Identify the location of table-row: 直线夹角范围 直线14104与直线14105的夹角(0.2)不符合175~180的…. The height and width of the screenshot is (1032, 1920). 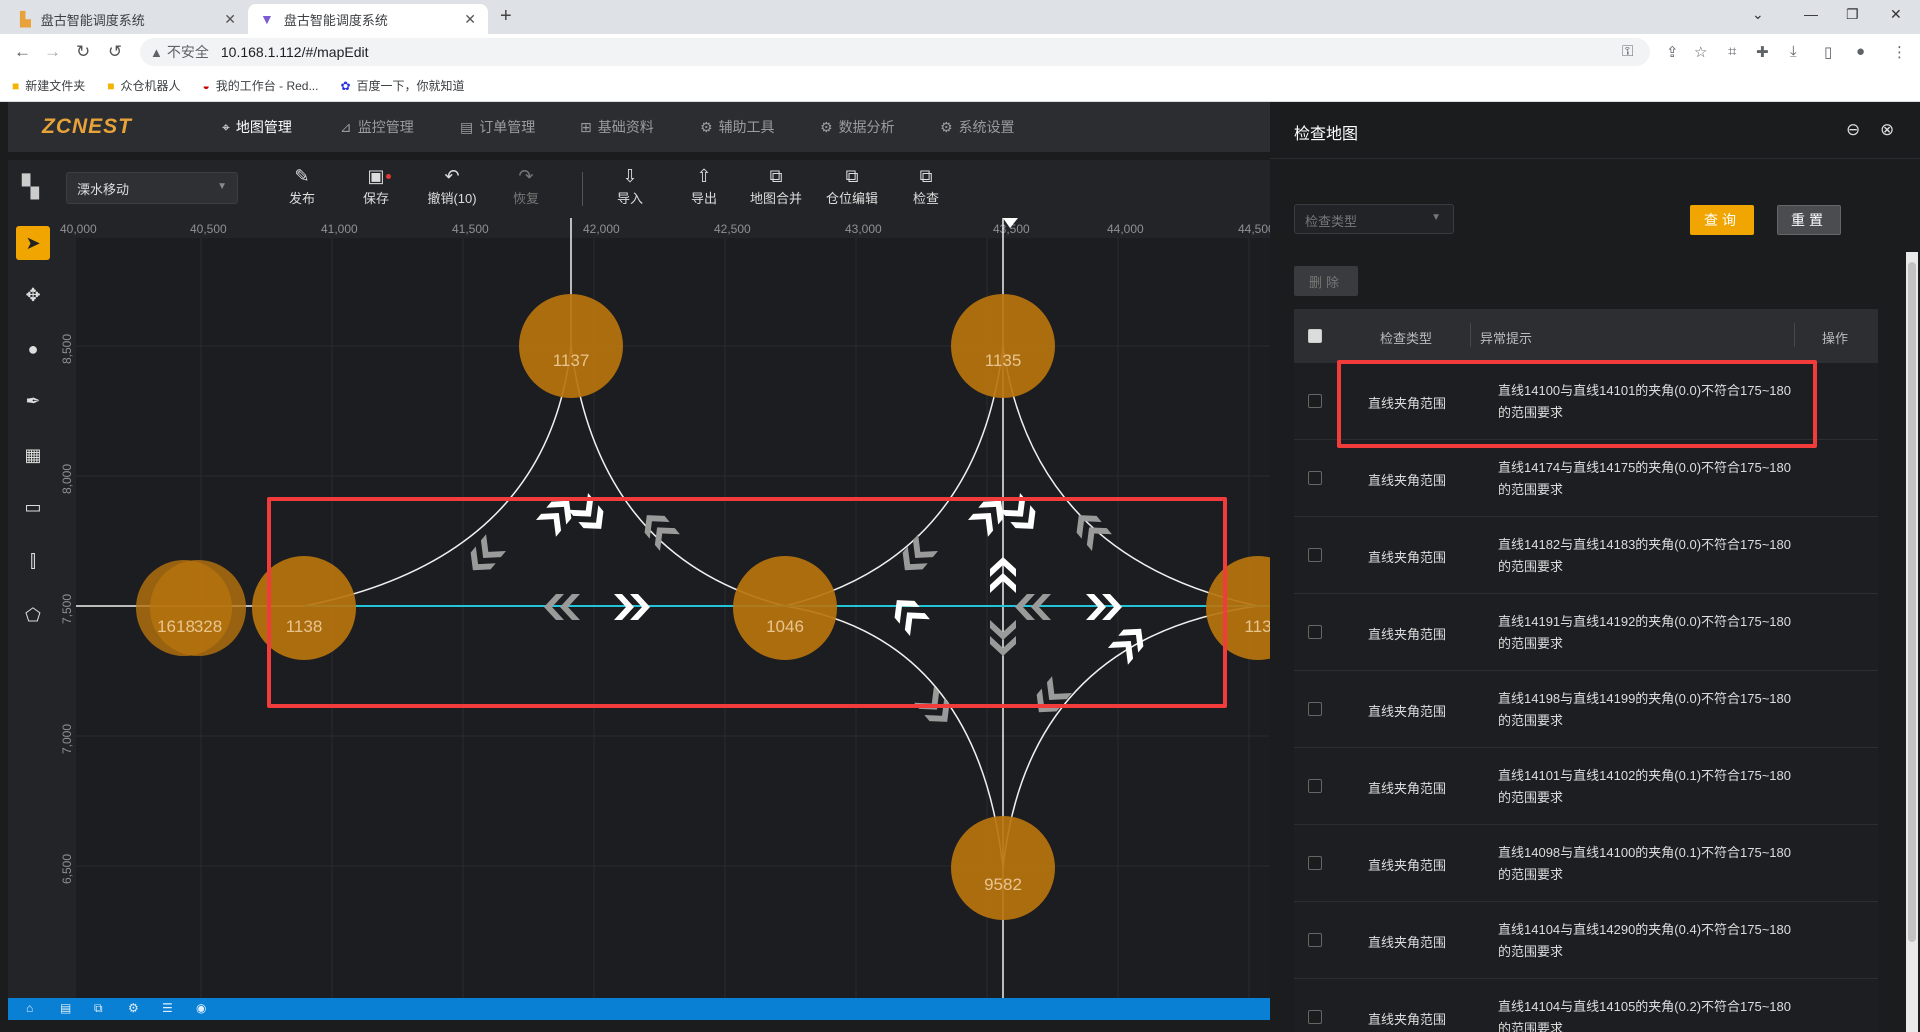
(1586, 1005).